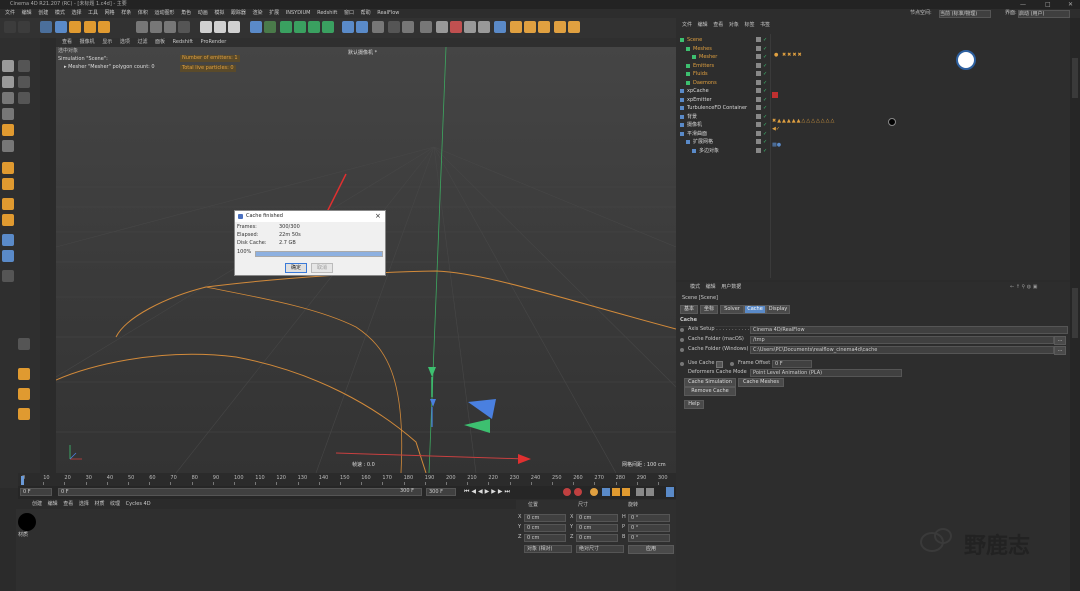 The image size is (1080, 591). Describe the element at coordinates (792, 364) in the screenshot. I see `frame-offset-field: 0 F` at that location.